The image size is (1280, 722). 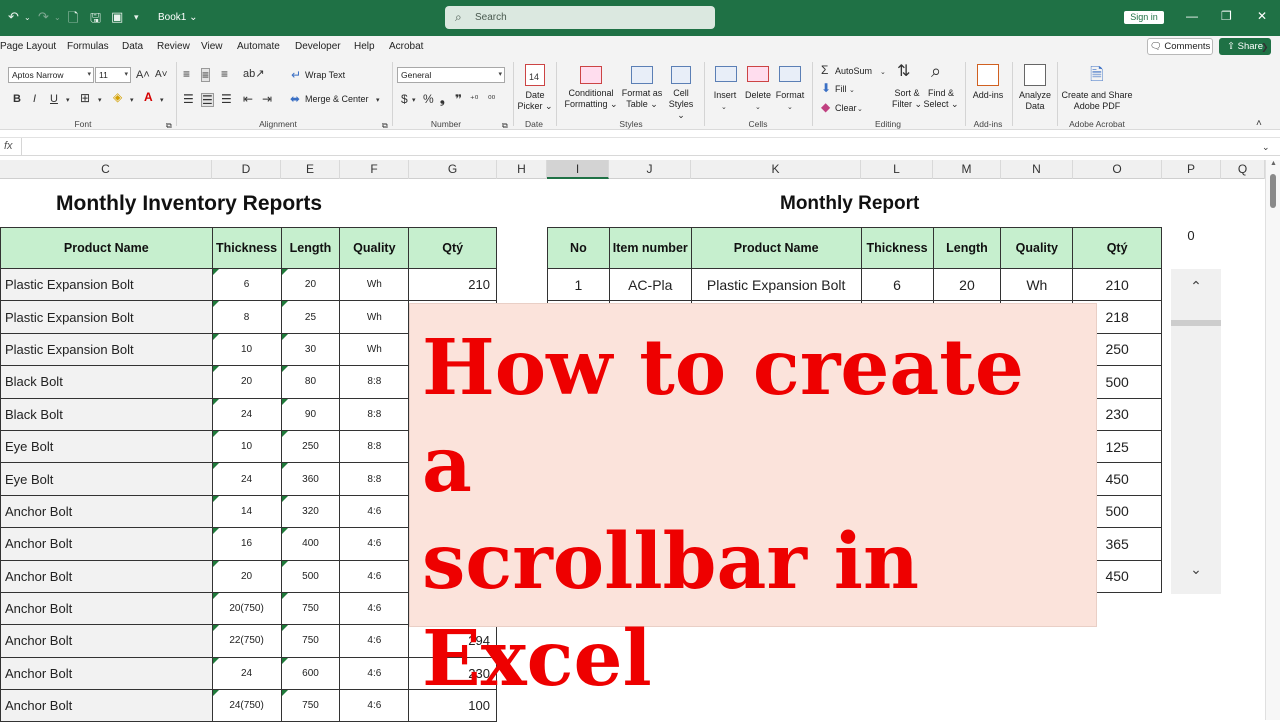 I want to click on increase-indent-icon: ⇥, so click(x=267, y=99).